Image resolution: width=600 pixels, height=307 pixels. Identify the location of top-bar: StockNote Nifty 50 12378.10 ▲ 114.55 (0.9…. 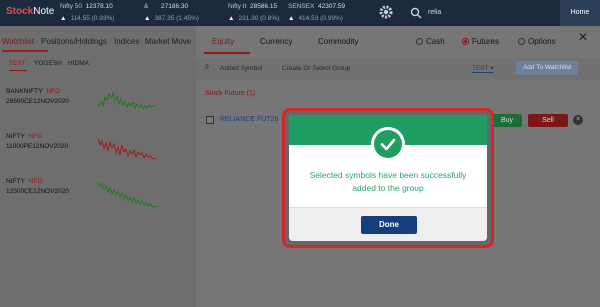
(300, 13).